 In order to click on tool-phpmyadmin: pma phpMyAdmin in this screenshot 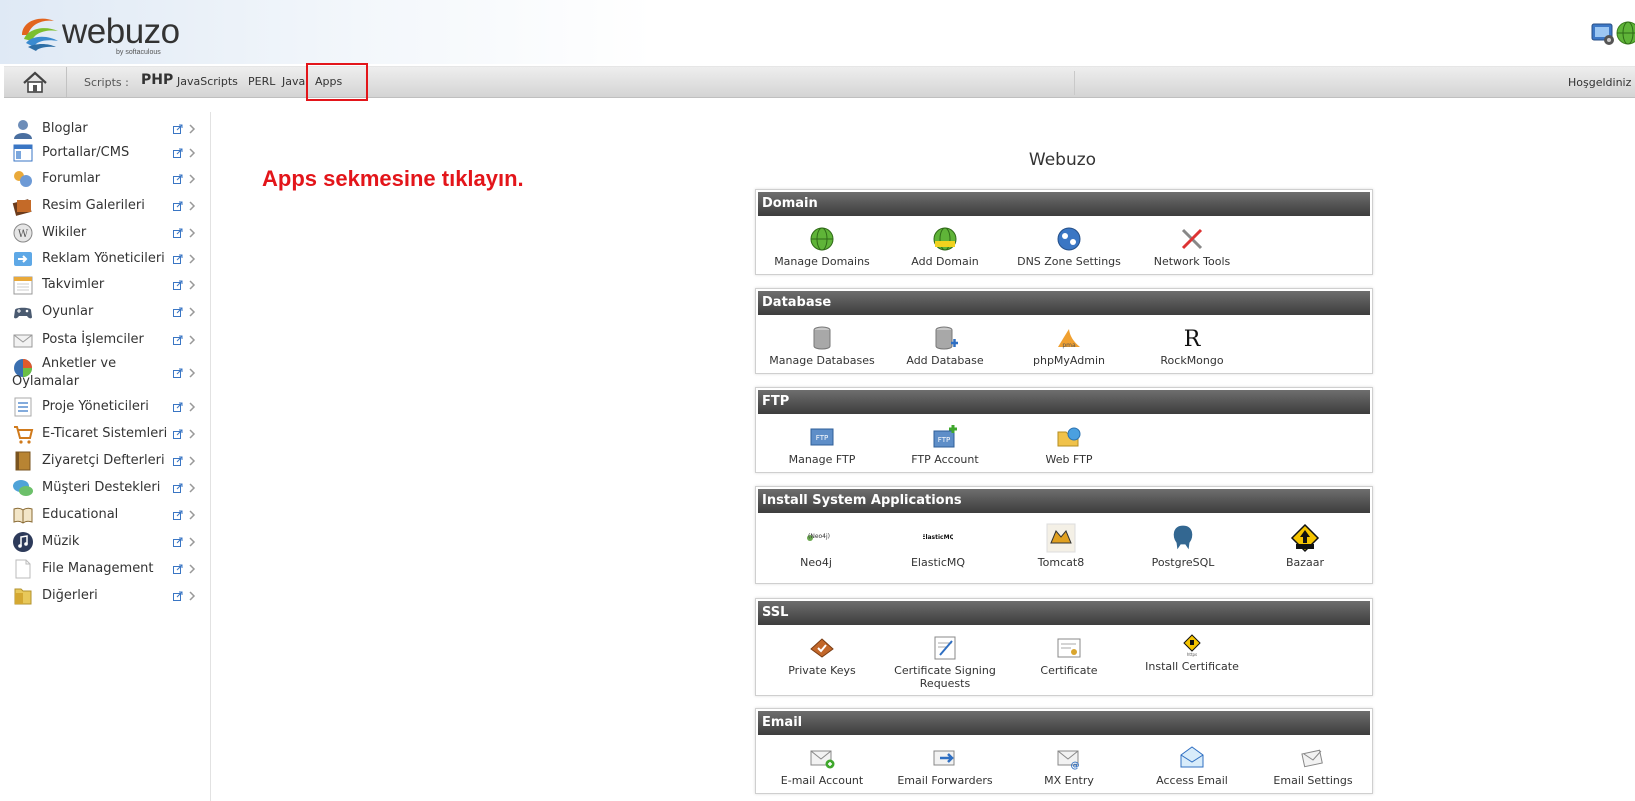, I will do `click(1069, 346)`.